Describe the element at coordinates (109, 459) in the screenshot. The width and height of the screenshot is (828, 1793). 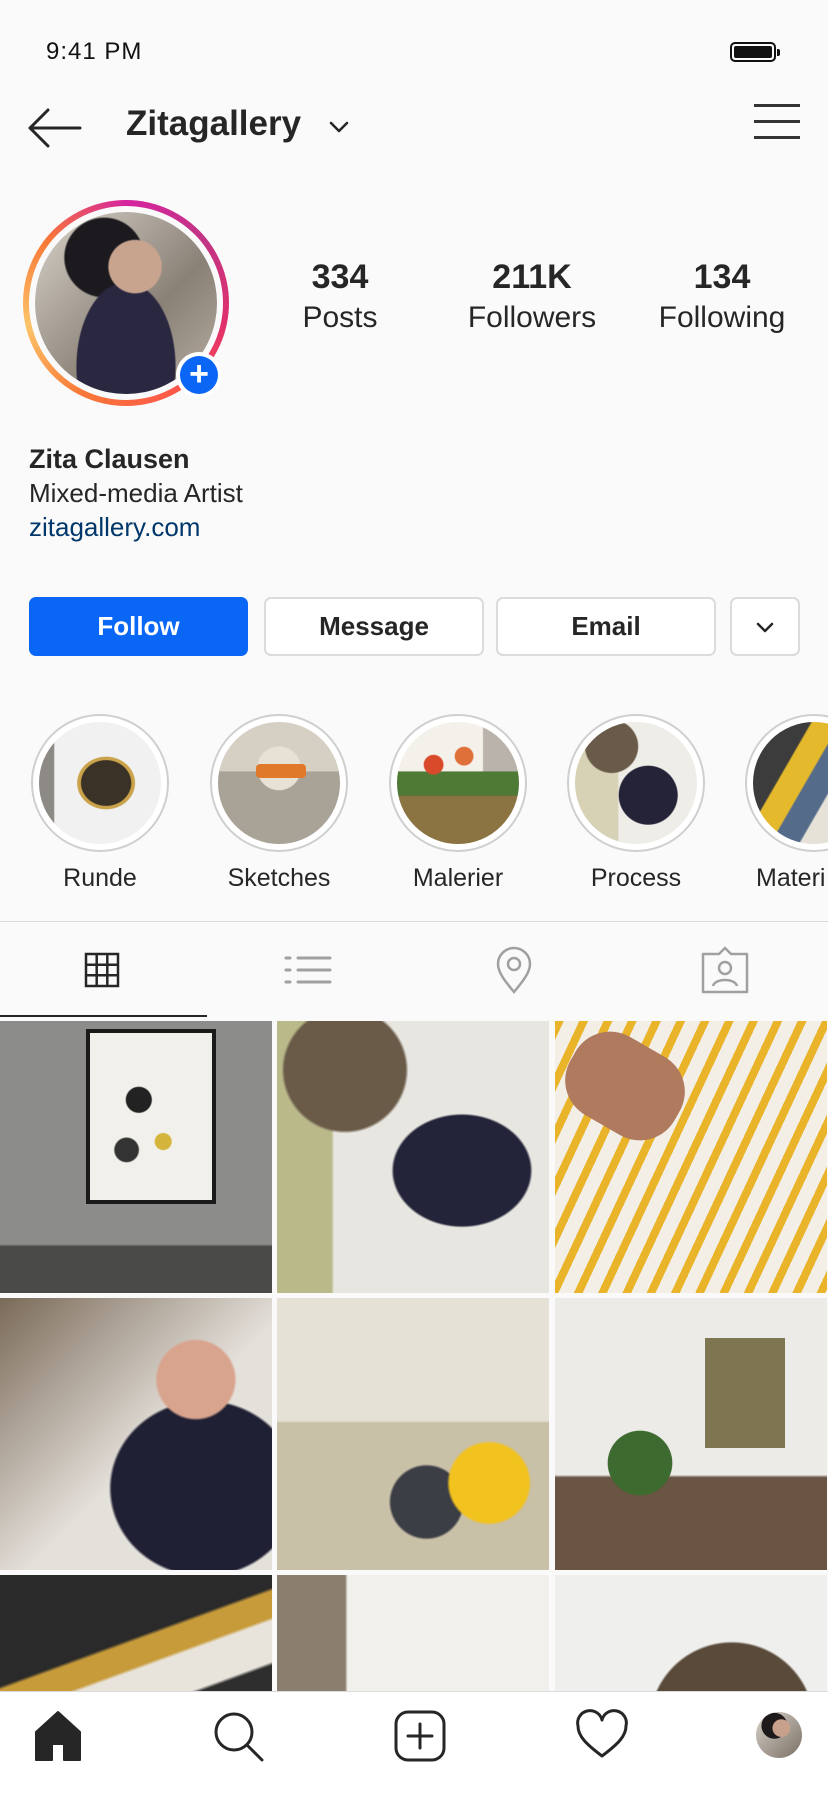
I see `profile-name: Zita Clausen` at that location.